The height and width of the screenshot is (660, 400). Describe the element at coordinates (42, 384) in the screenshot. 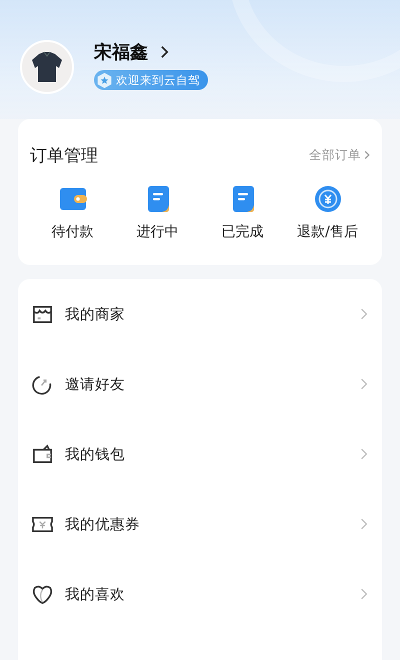

I see `share-icon` at that location.